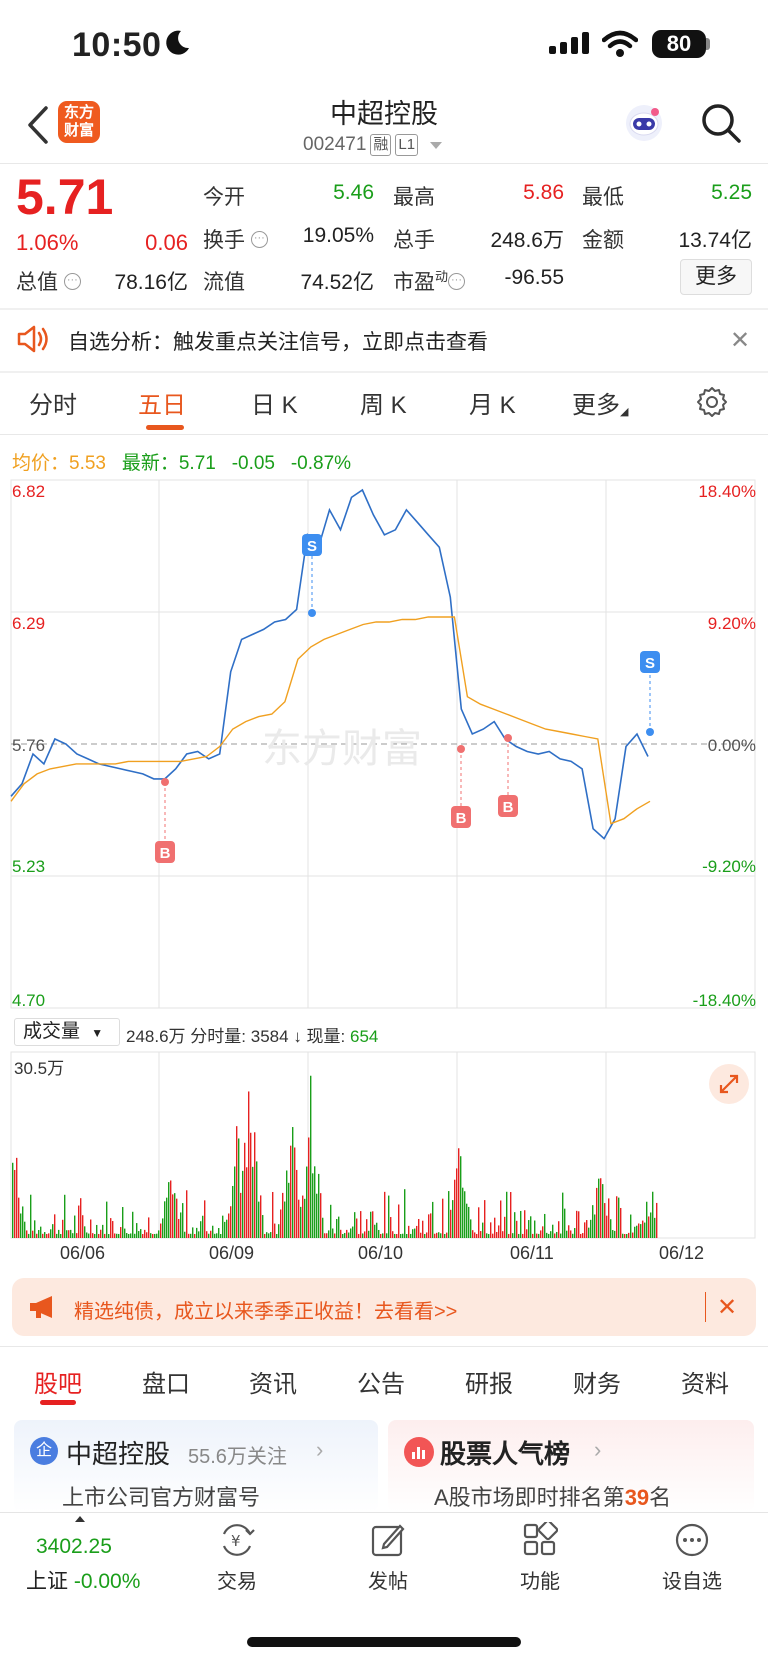  What do you see at coordinates (600, 402) in the screenshot?
I see `tab-more: 更多◢` at bounding box center [600, 402].